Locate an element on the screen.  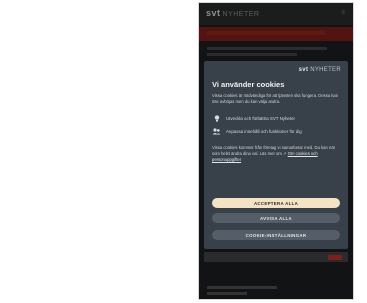
accept-all-button: ACCEPTERA ALLA is located at coordinates (276, 203).